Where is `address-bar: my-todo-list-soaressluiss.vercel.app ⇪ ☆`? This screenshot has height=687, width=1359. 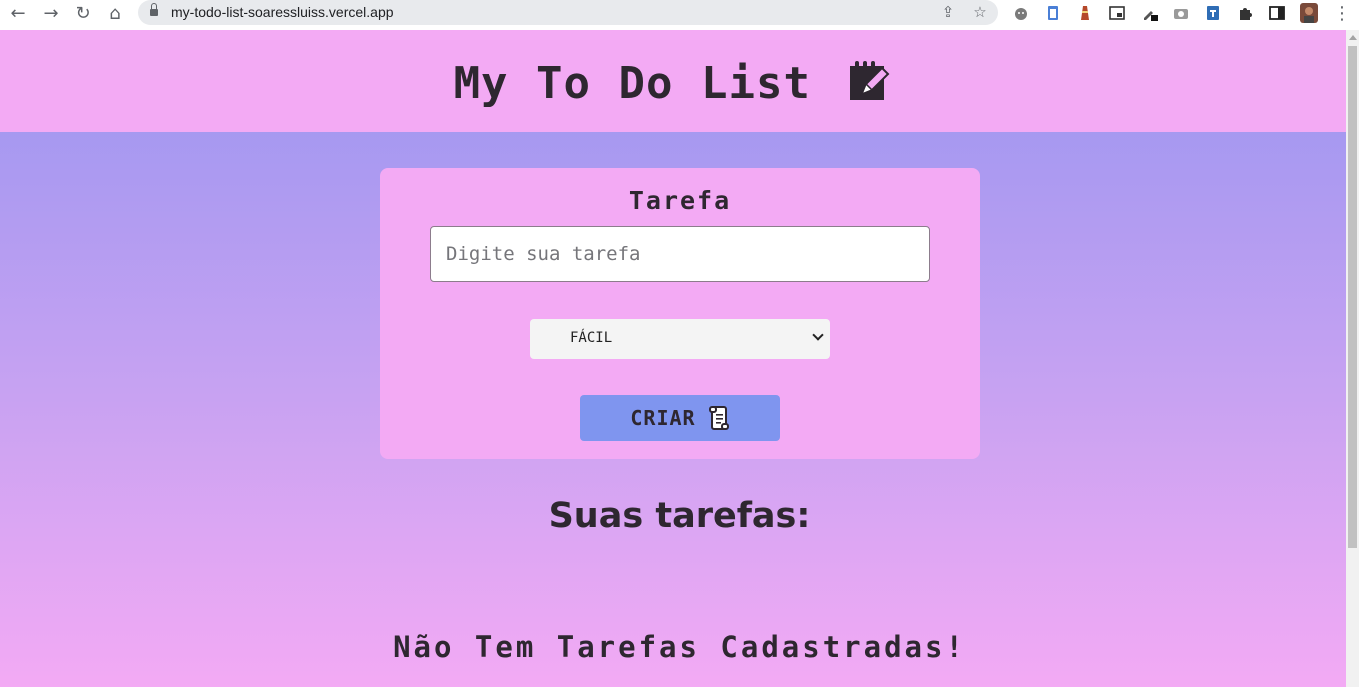
address-bar: my-todo-list-soaressluiss.vercel.app ⇪ ☆ is located at coordinates (568, 12).